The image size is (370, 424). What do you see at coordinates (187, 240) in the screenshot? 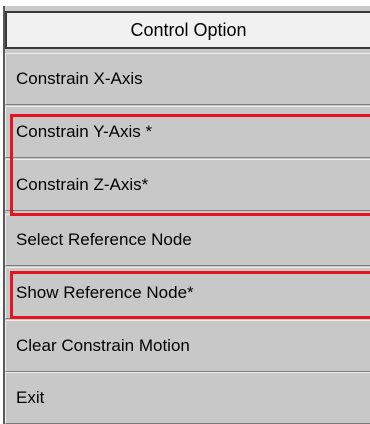
I see `menu-item-select-reference-node: Select Reference Node` at bounding box center [187, 240].